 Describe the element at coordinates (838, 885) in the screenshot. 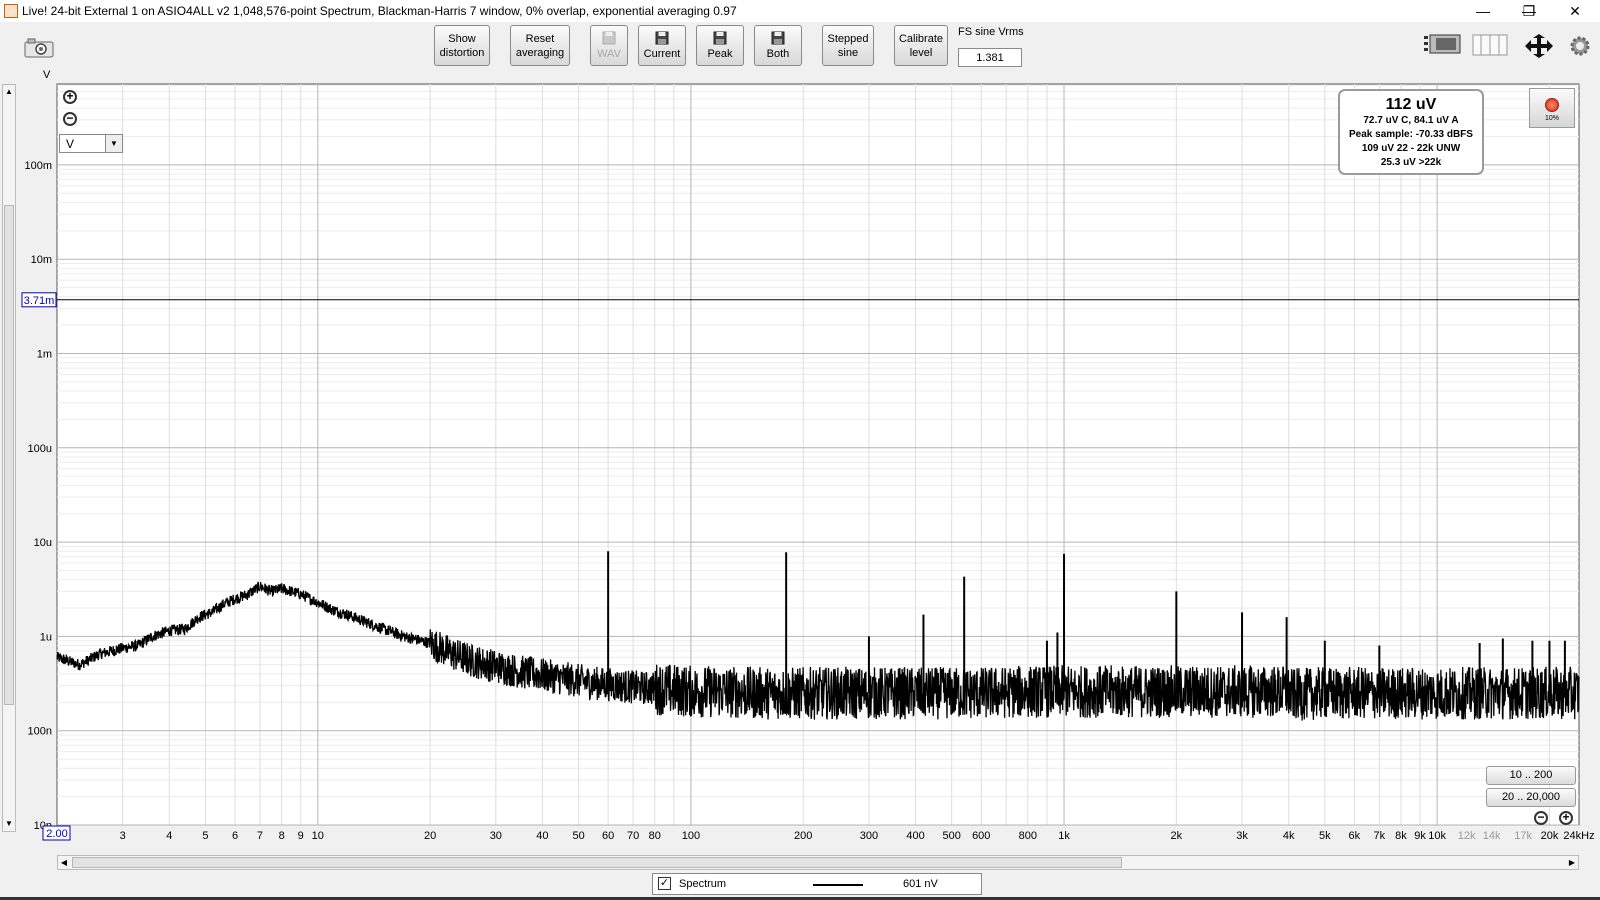

I see `legend-line-swatch` at that location.